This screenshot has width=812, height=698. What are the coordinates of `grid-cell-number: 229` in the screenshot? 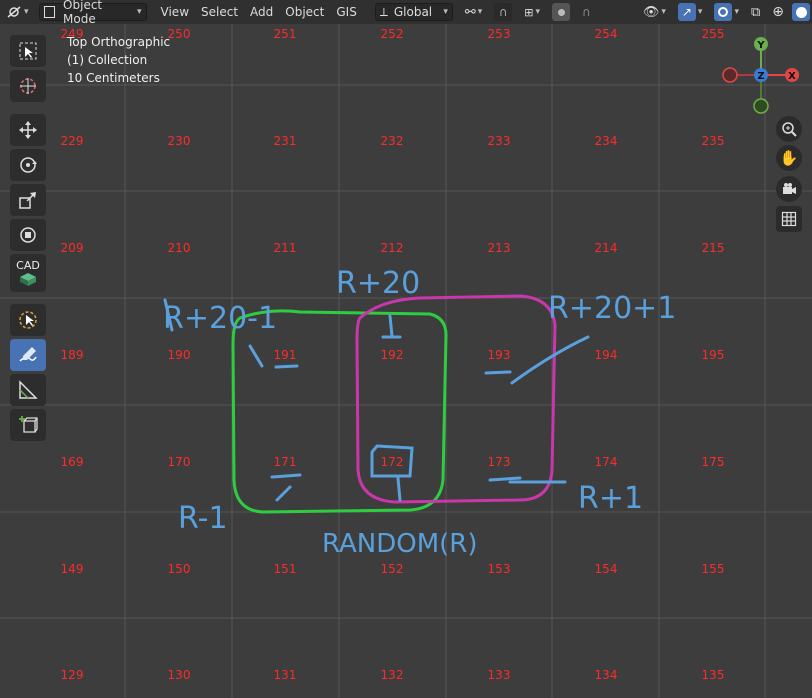 It's located at (72, 141).